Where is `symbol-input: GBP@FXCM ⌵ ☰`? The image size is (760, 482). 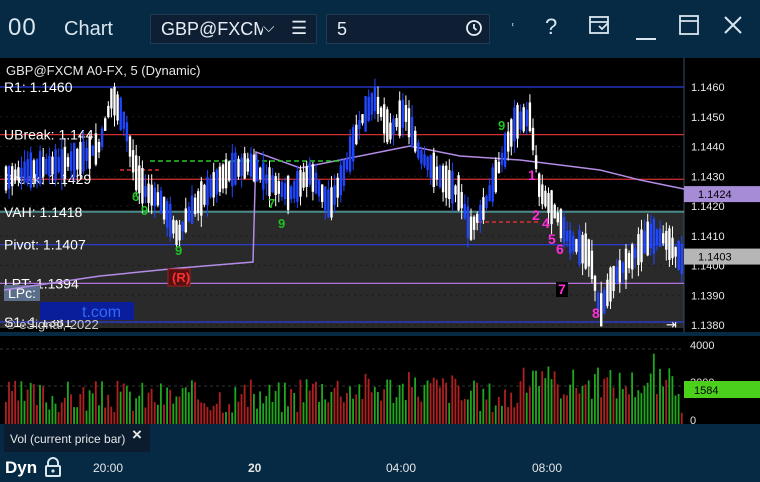 symbol-input: GBP@FXCM ⌵ ☰ is located at coordinates (233, 29).